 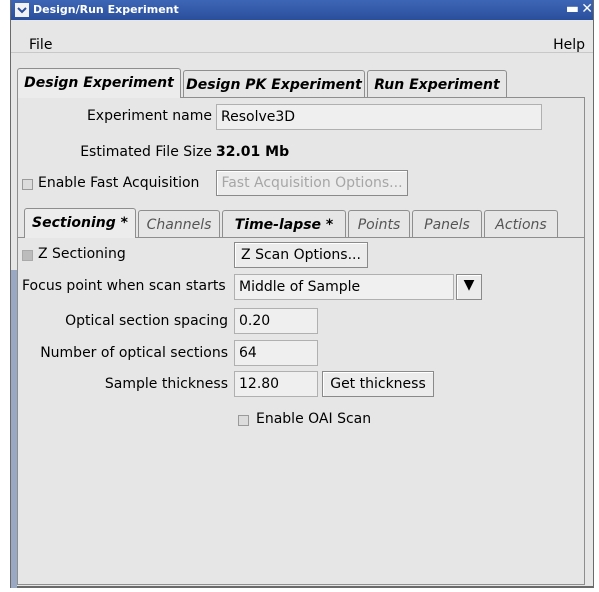 I want to click on file-size-label: Estimated File Size, so click(x=146, y=152).